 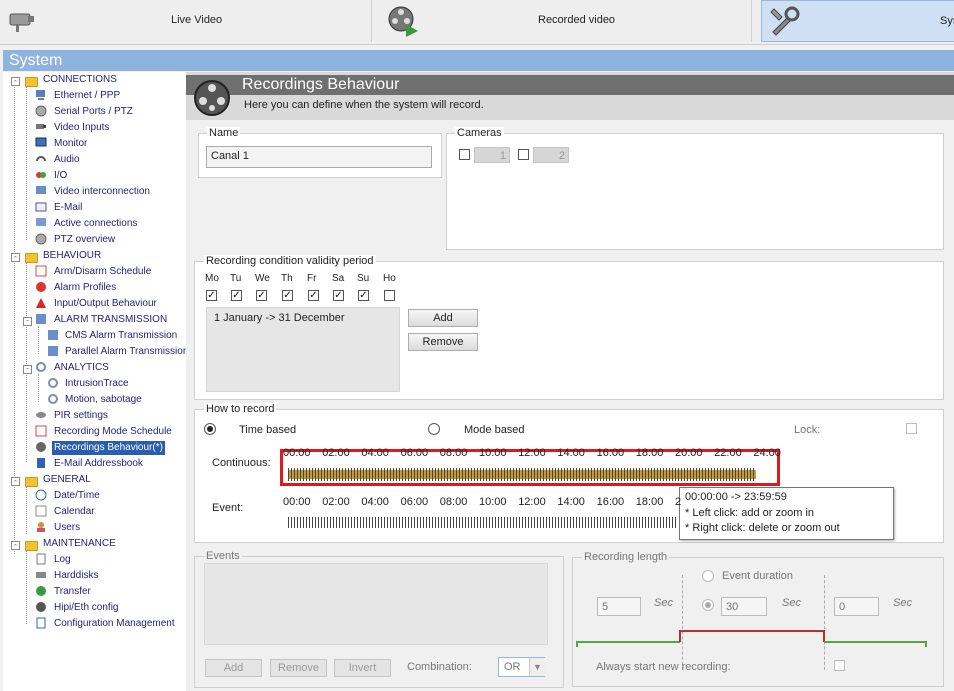 What do you see at coordinates (762, 528) in the screenshot?
I see `tooltip-line-3: * Right click: delete or zoom out` at bounding box center [762, 528].